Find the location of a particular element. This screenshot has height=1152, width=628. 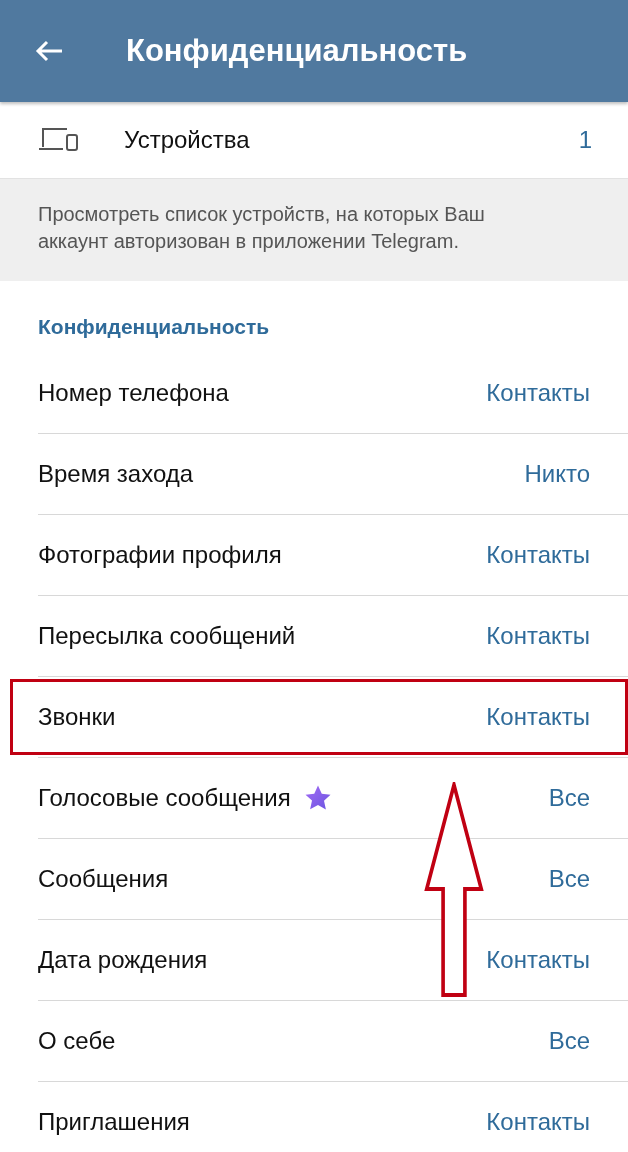

row-value: Никто is located at coordinates (557, 474).